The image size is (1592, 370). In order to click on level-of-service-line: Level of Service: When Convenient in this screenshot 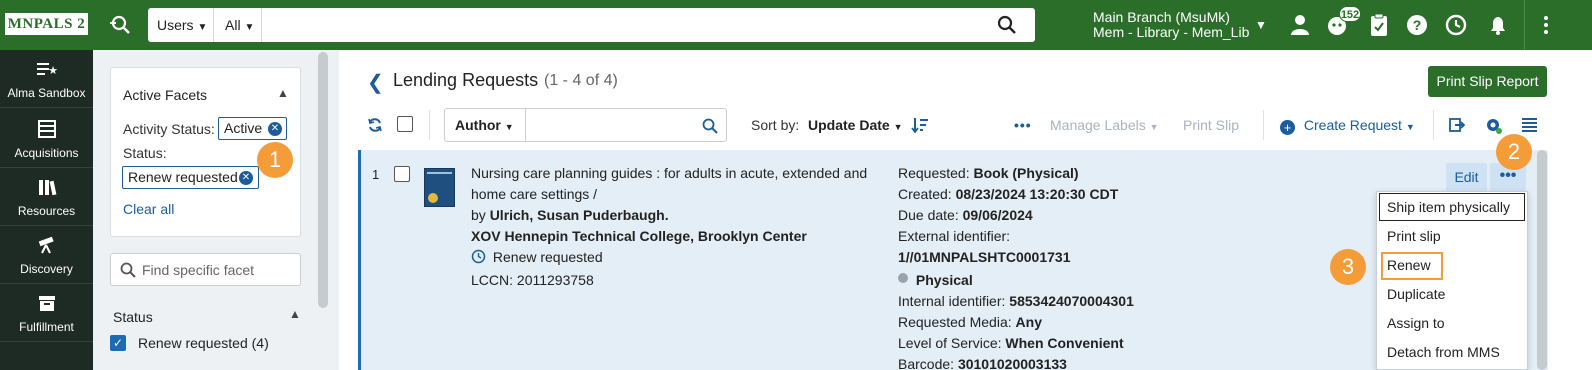, I will do `click(1011, 343)`.